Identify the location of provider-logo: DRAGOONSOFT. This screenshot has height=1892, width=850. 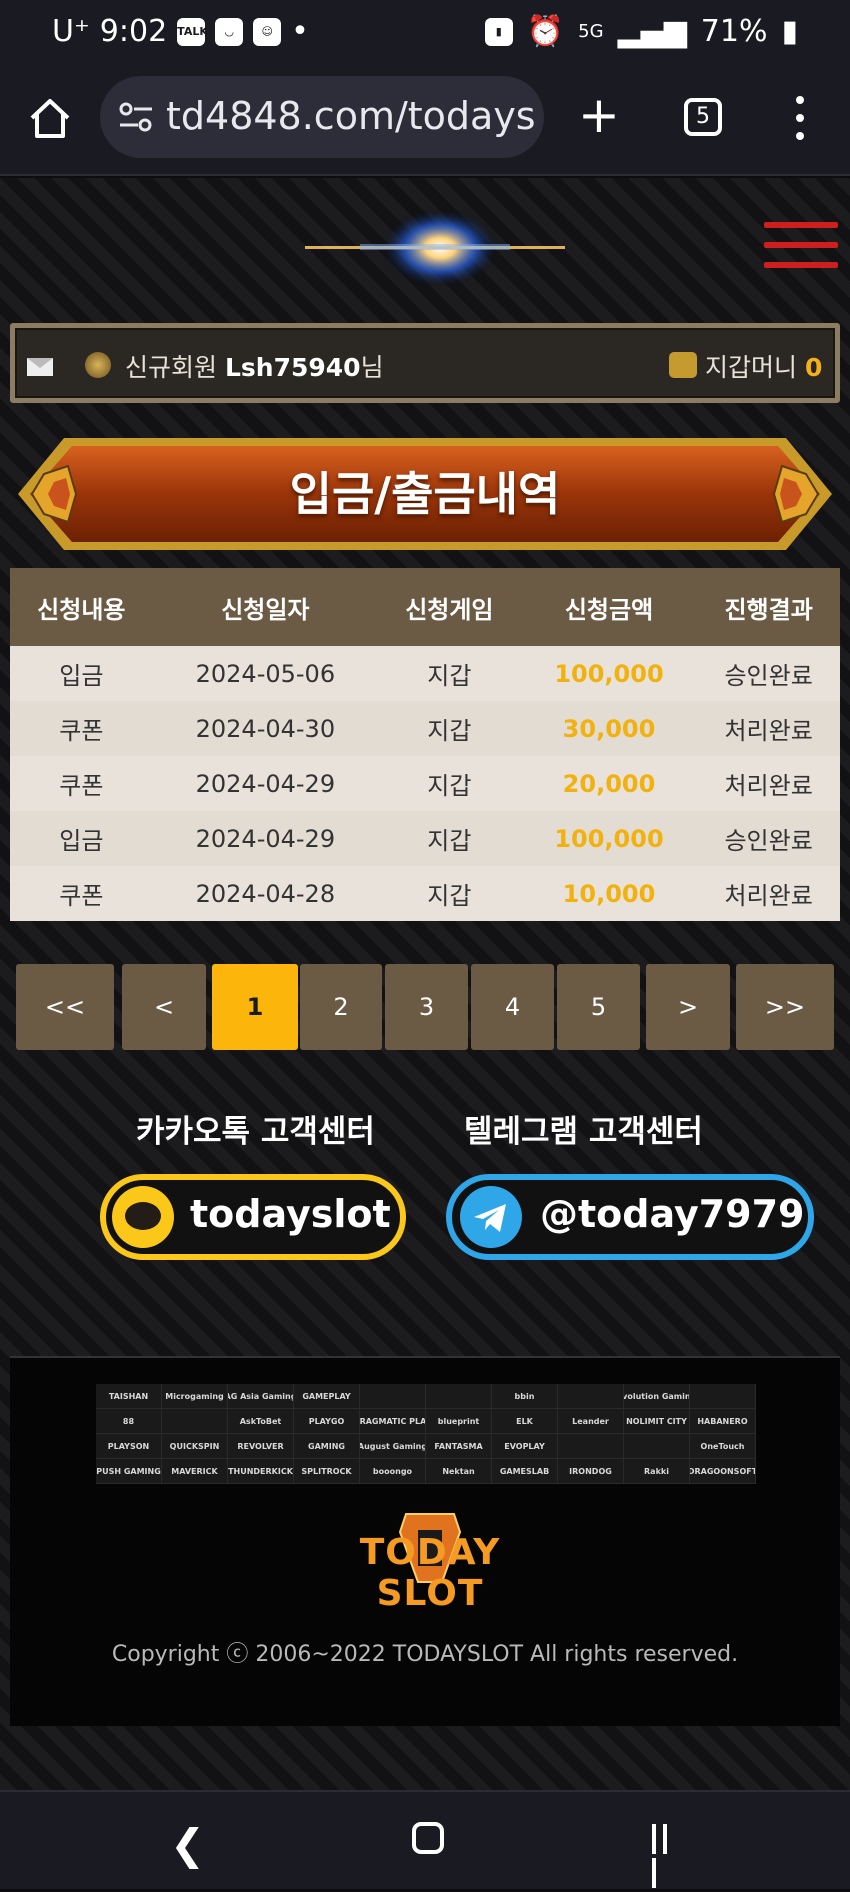
(723, 1471).